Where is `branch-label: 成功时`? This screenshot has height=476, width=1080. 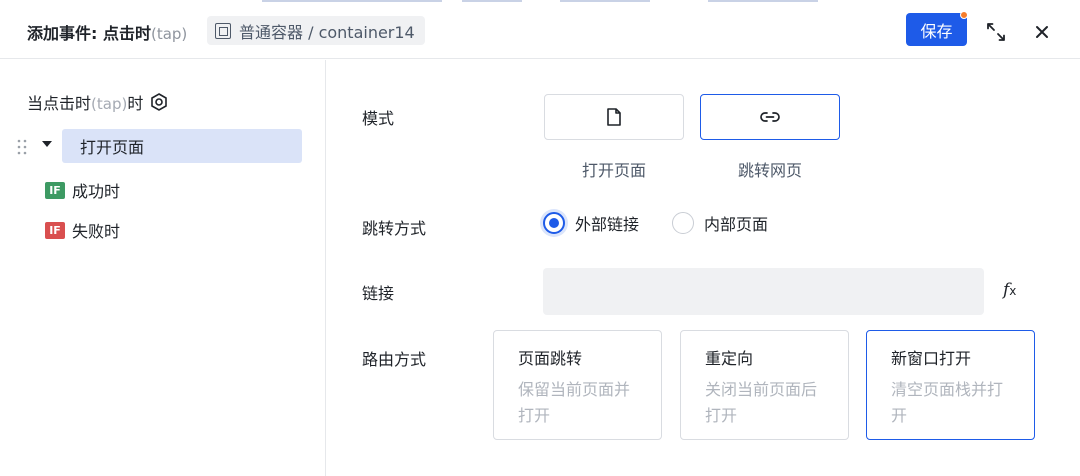
branch-label: 成功时 is located at coordinates (96, 191).